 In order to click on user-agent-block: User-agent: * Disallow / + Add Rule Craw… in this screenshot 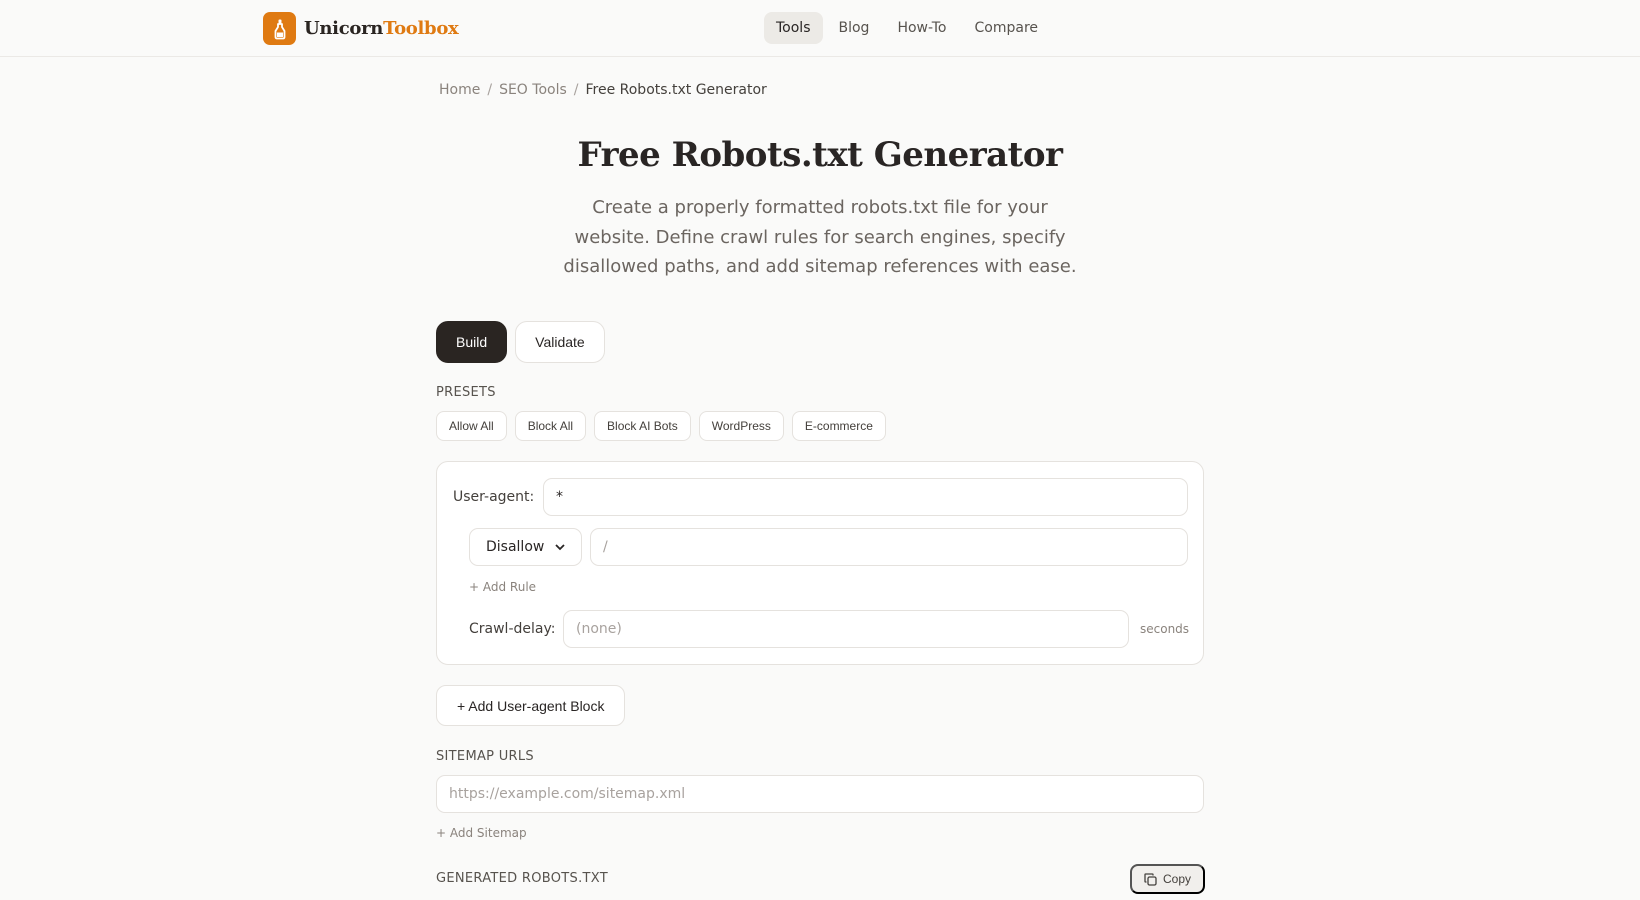, I will do `click(820, 563)`.